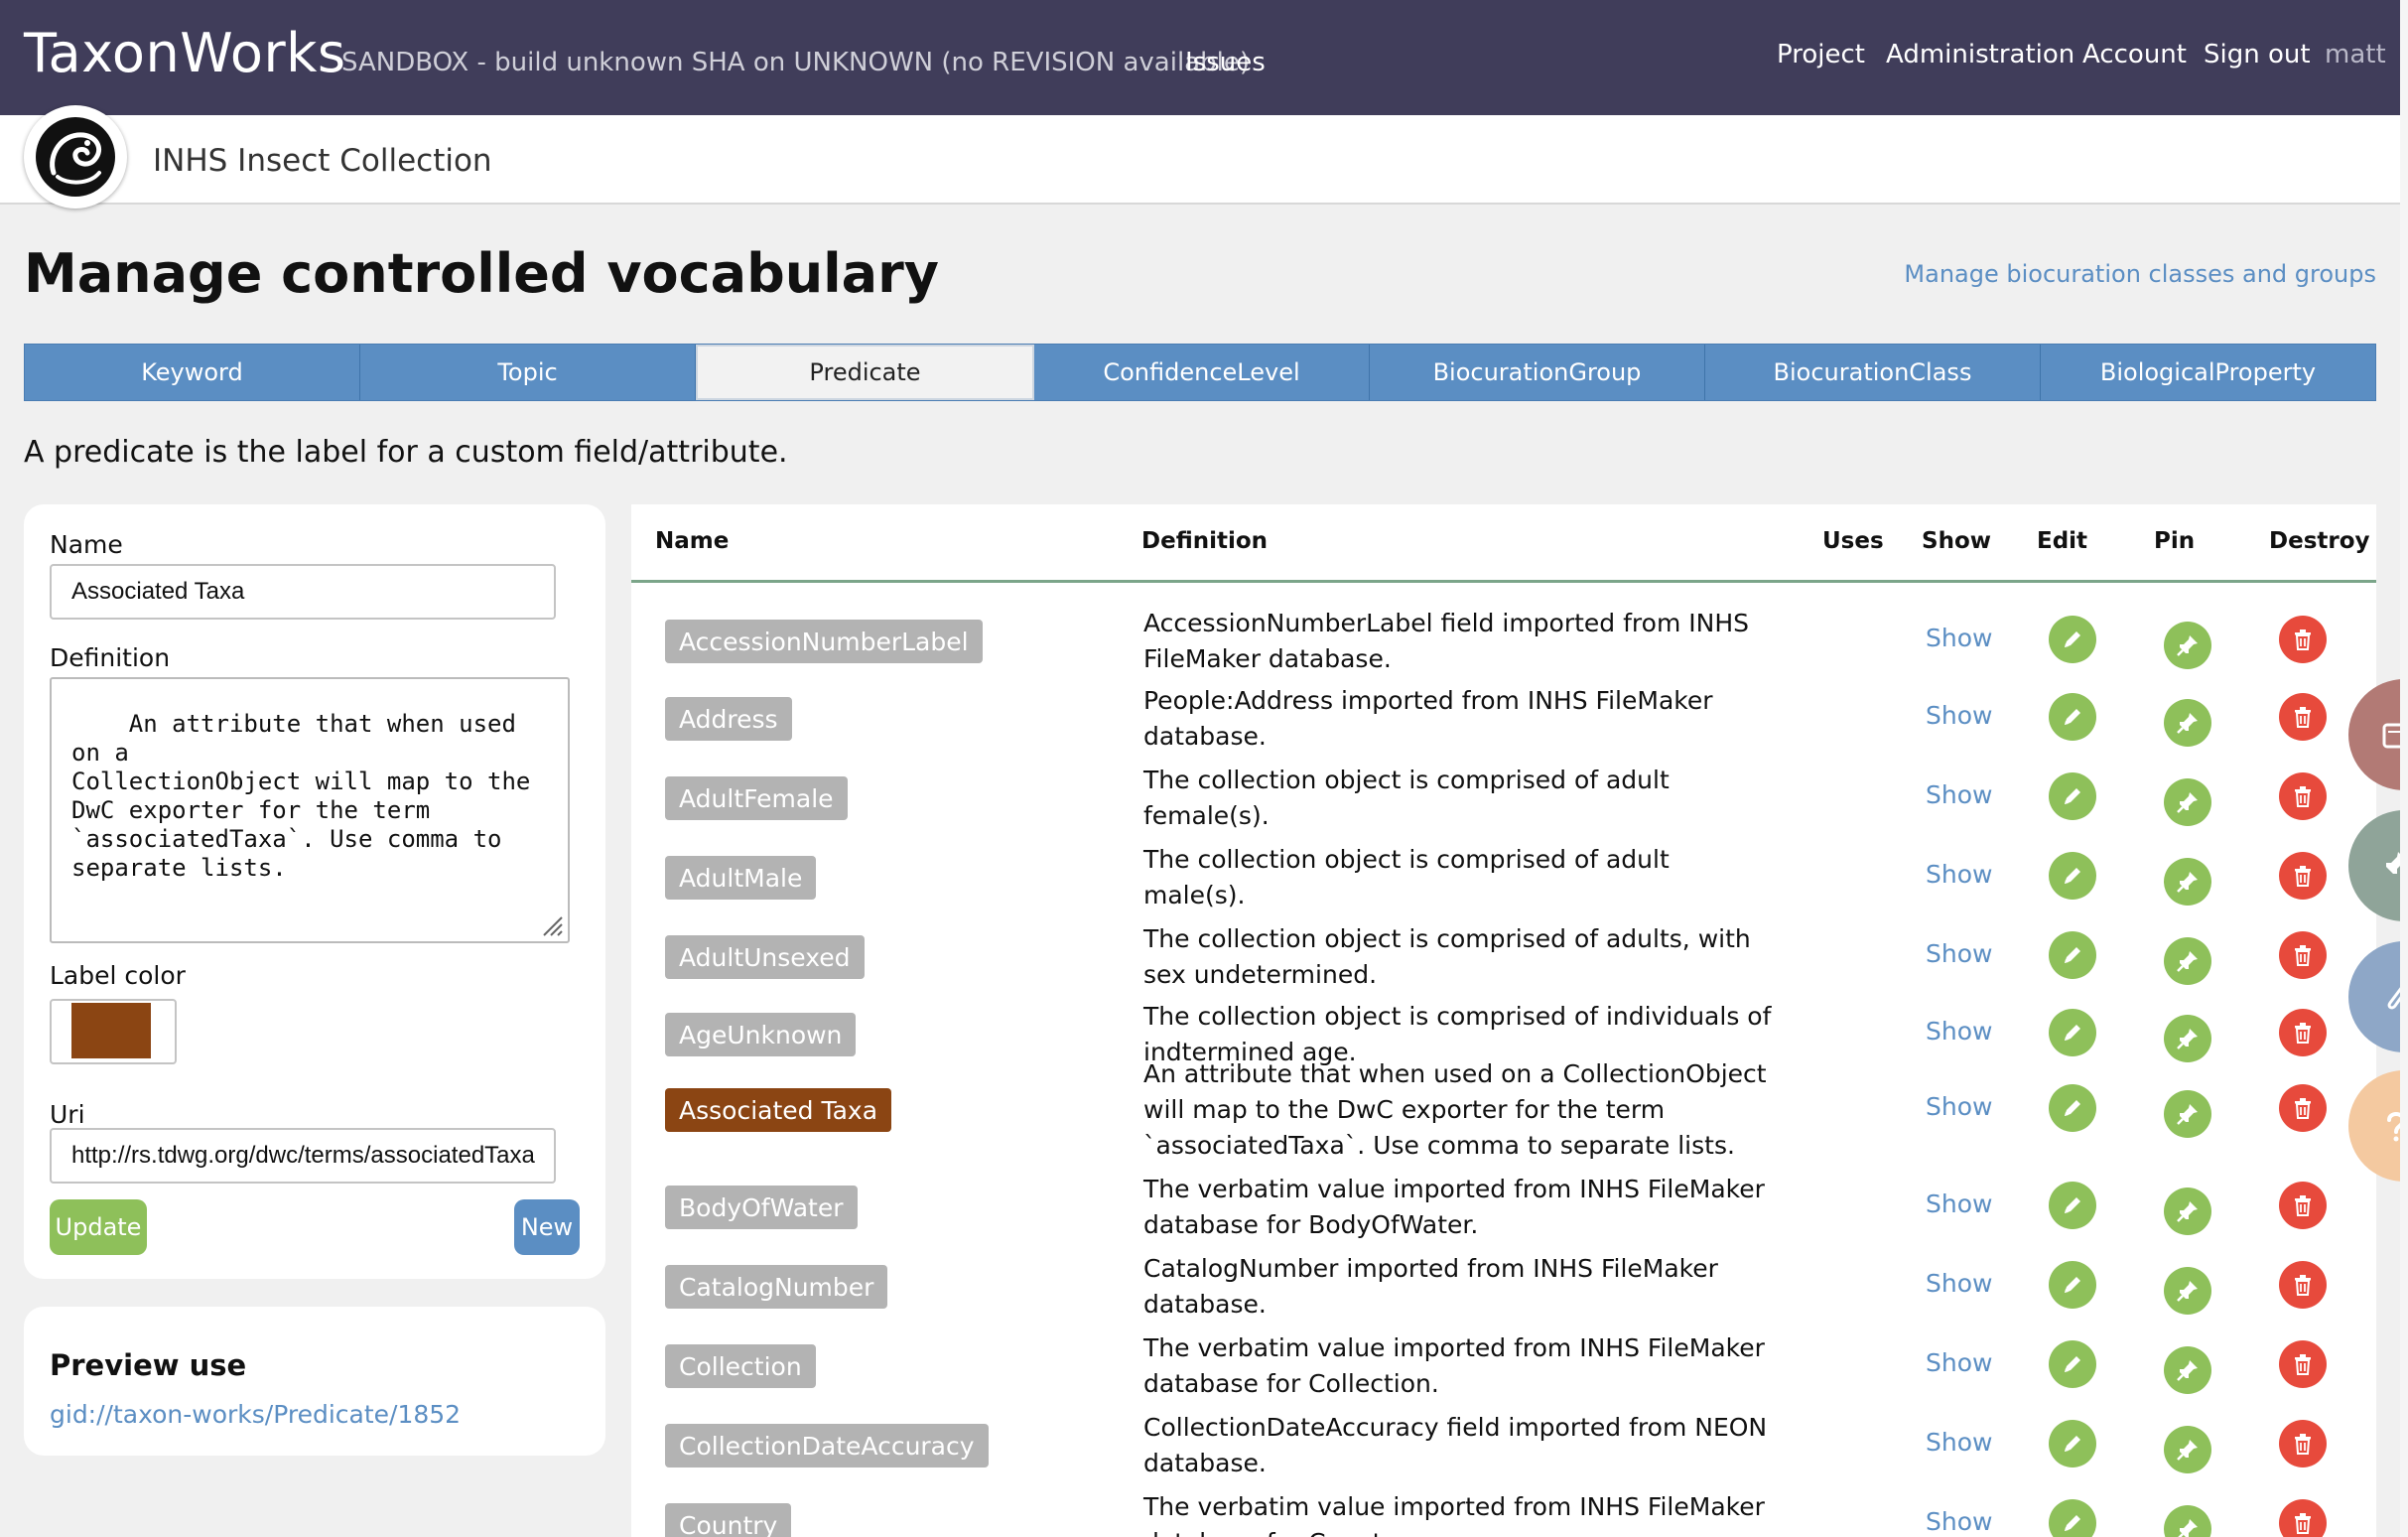  Describe the element at coordinates (827, 1445) in the screenshot. I see `predicate-label-chip: CollectionDateAccuracy` at that location.